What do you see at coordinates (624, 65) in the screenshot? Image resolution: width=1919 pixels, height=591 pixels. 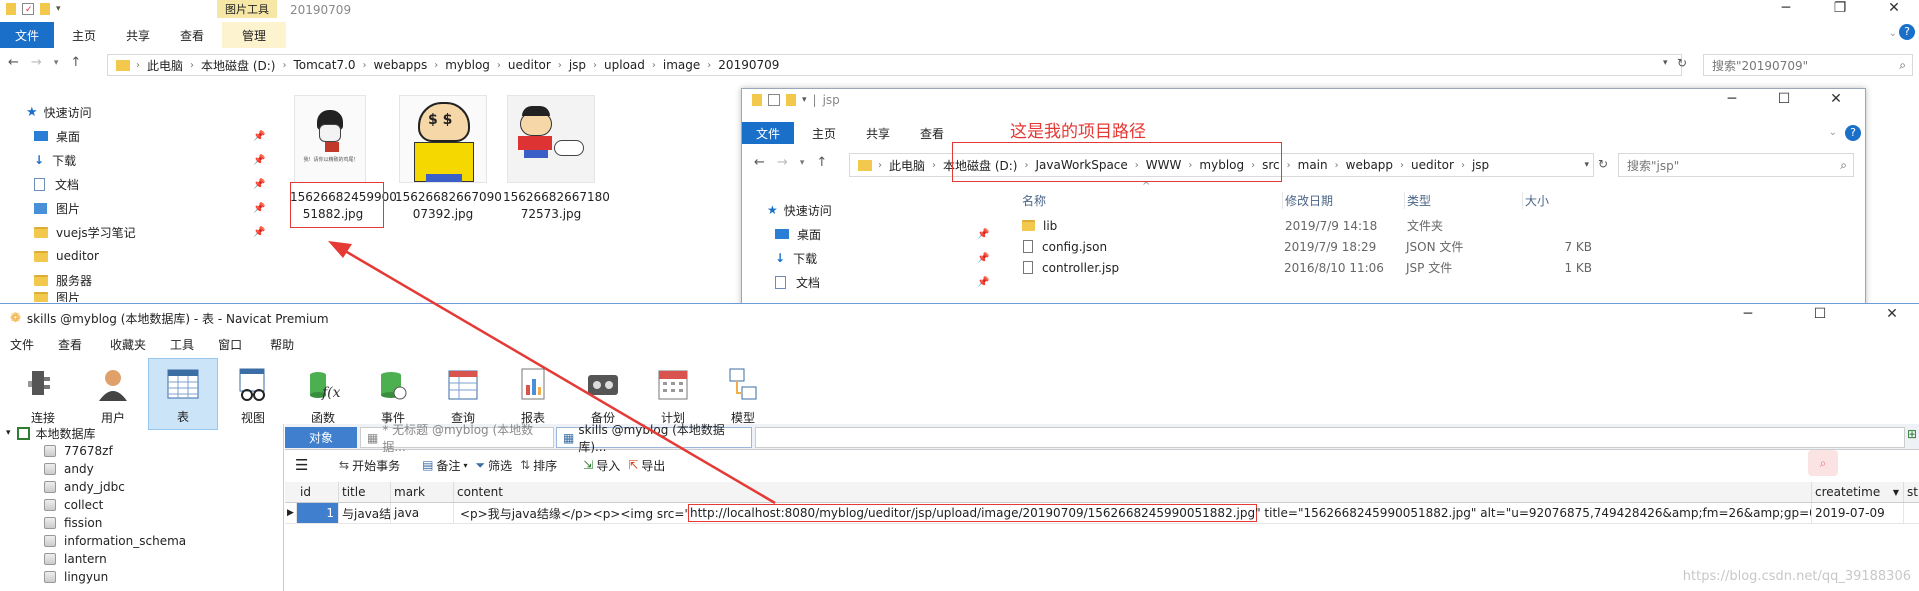 I see `breadcrumb-upload: upload` at bounding box center [624, 65].